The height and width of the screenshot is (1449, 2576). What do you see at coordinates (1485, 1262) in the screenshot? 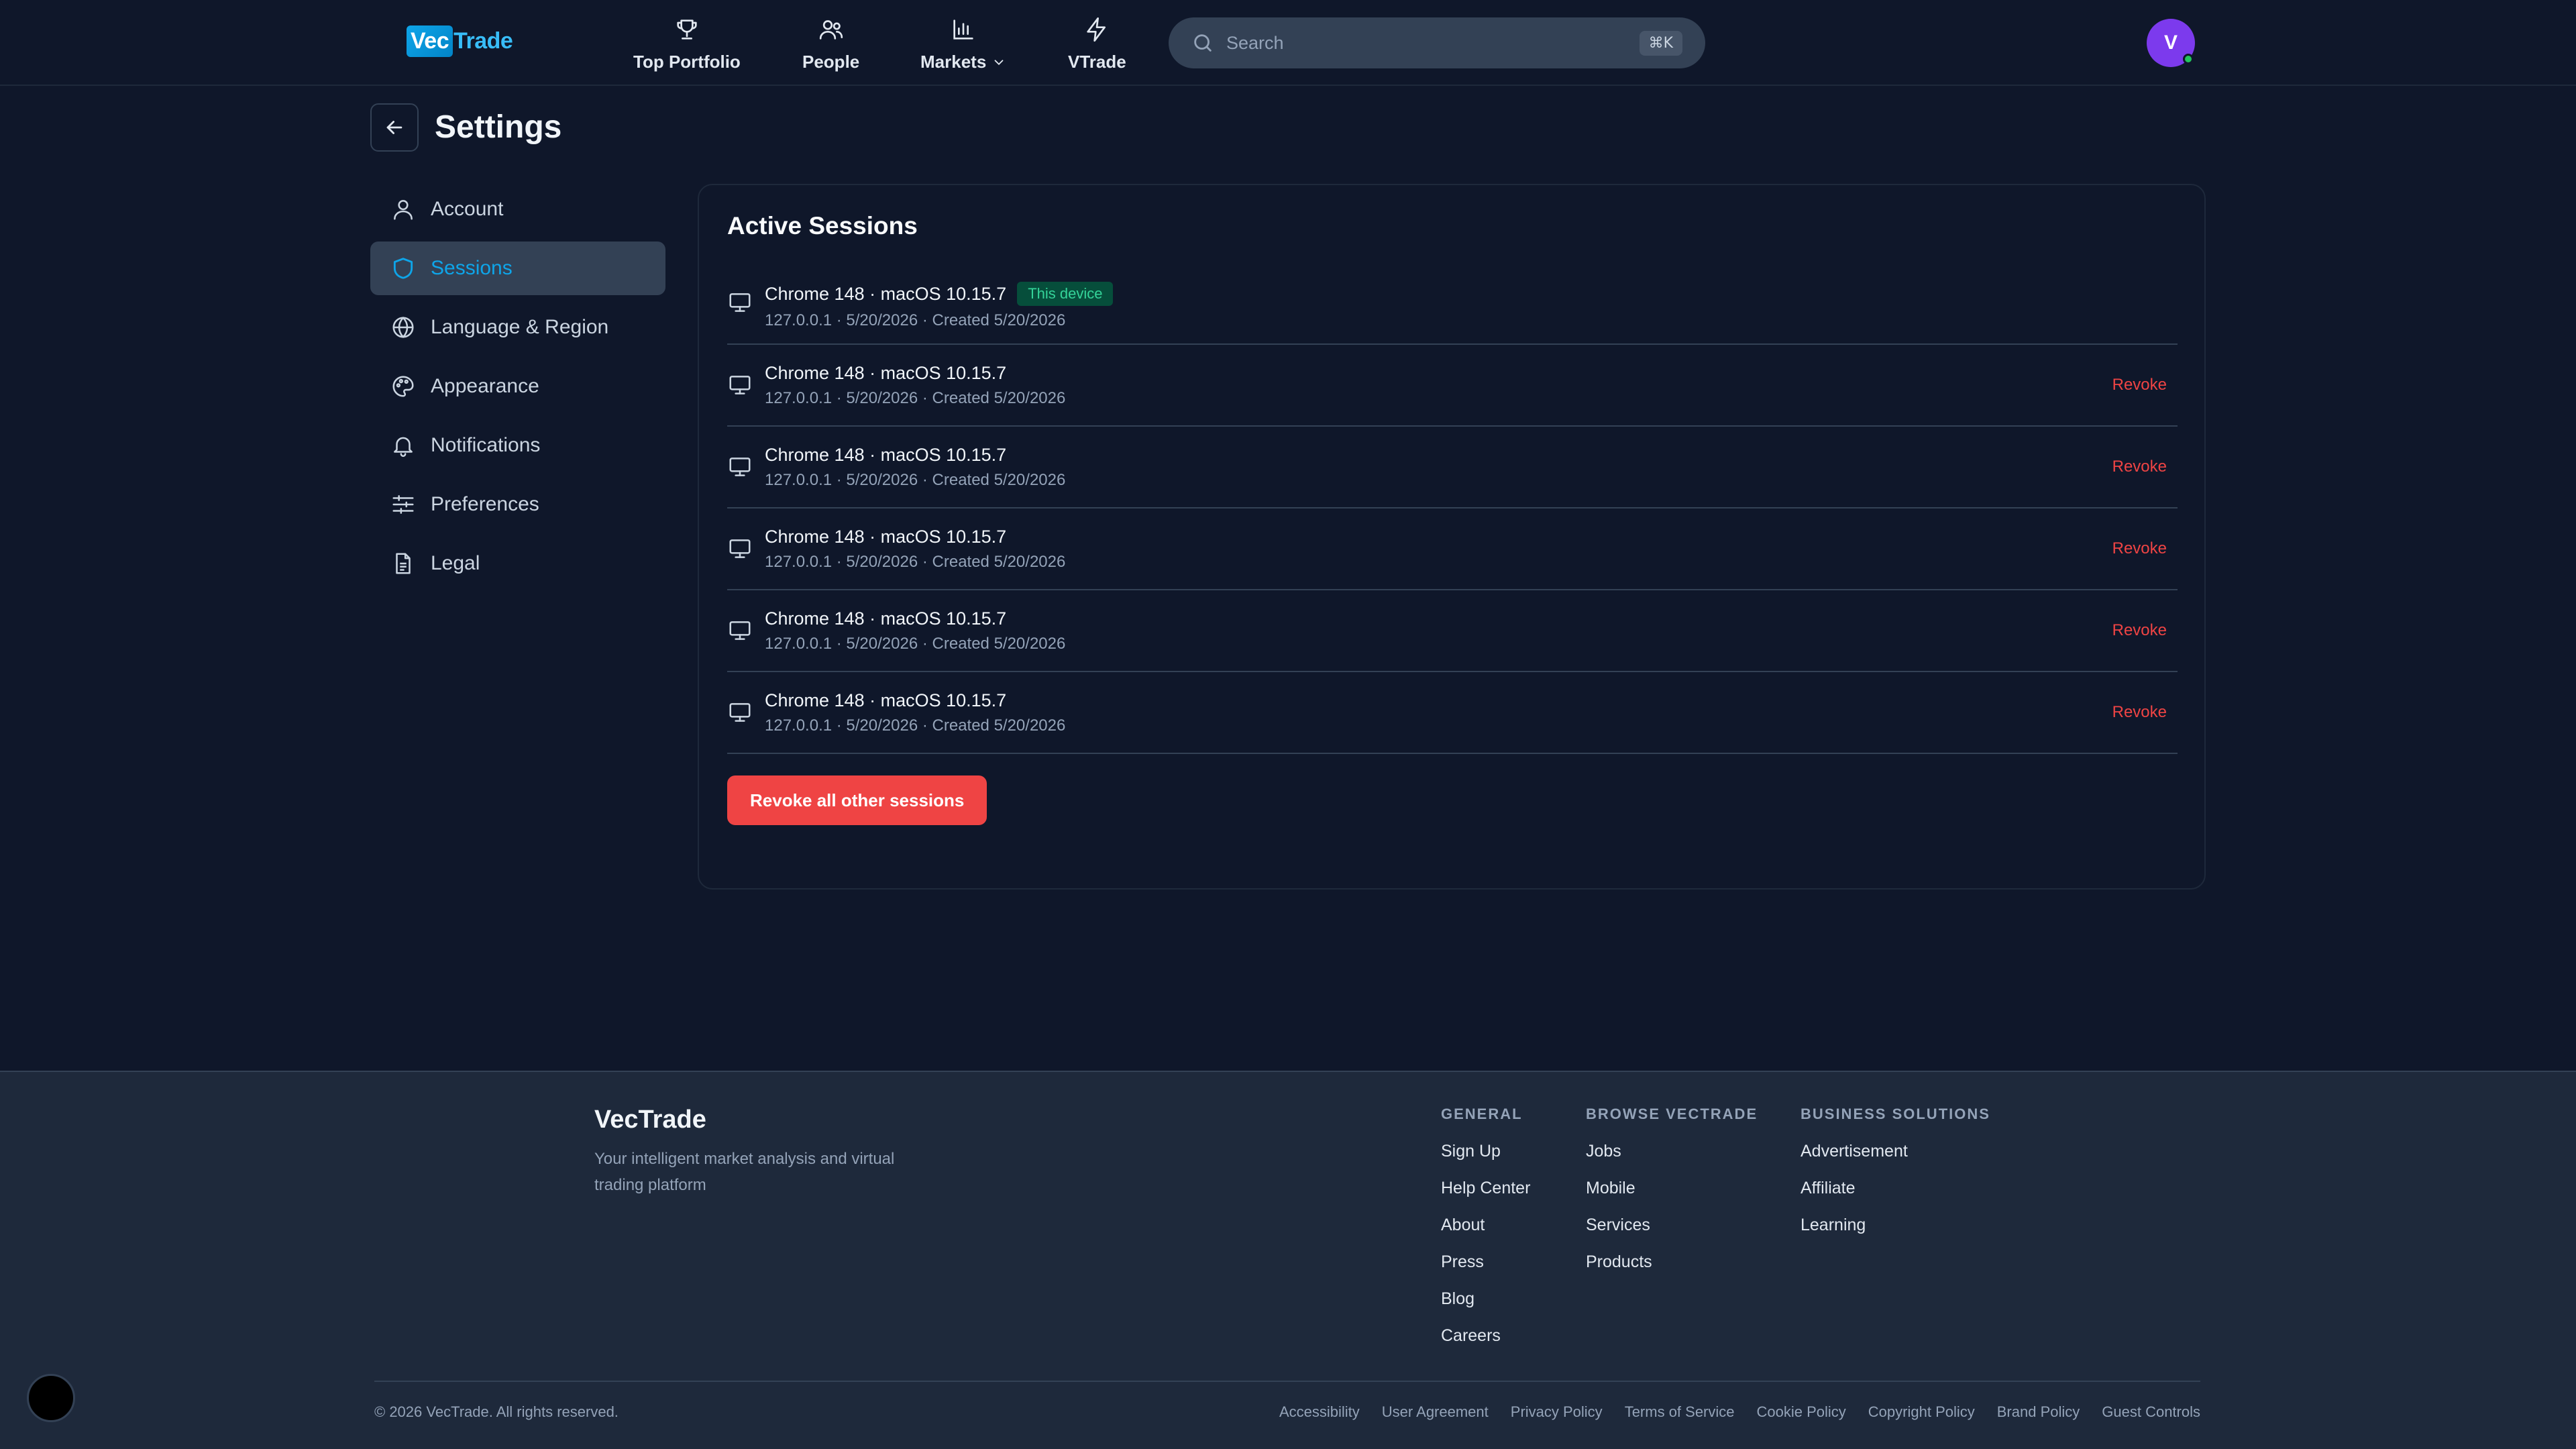
I see `footer-link-press: Press` at bounding box center [1485, 1262].